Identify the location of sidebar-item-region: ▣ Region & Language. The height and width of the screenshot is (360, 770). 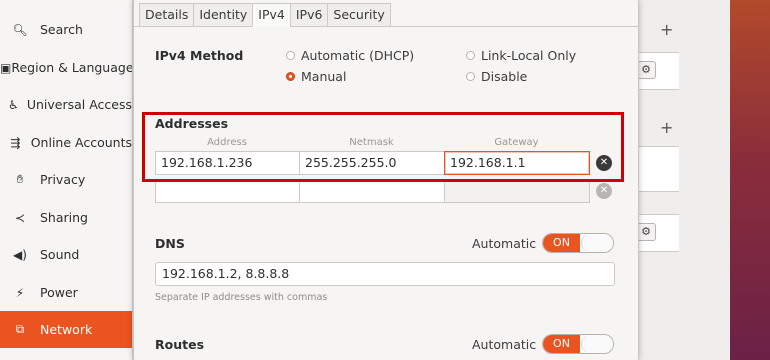
(66, 67).